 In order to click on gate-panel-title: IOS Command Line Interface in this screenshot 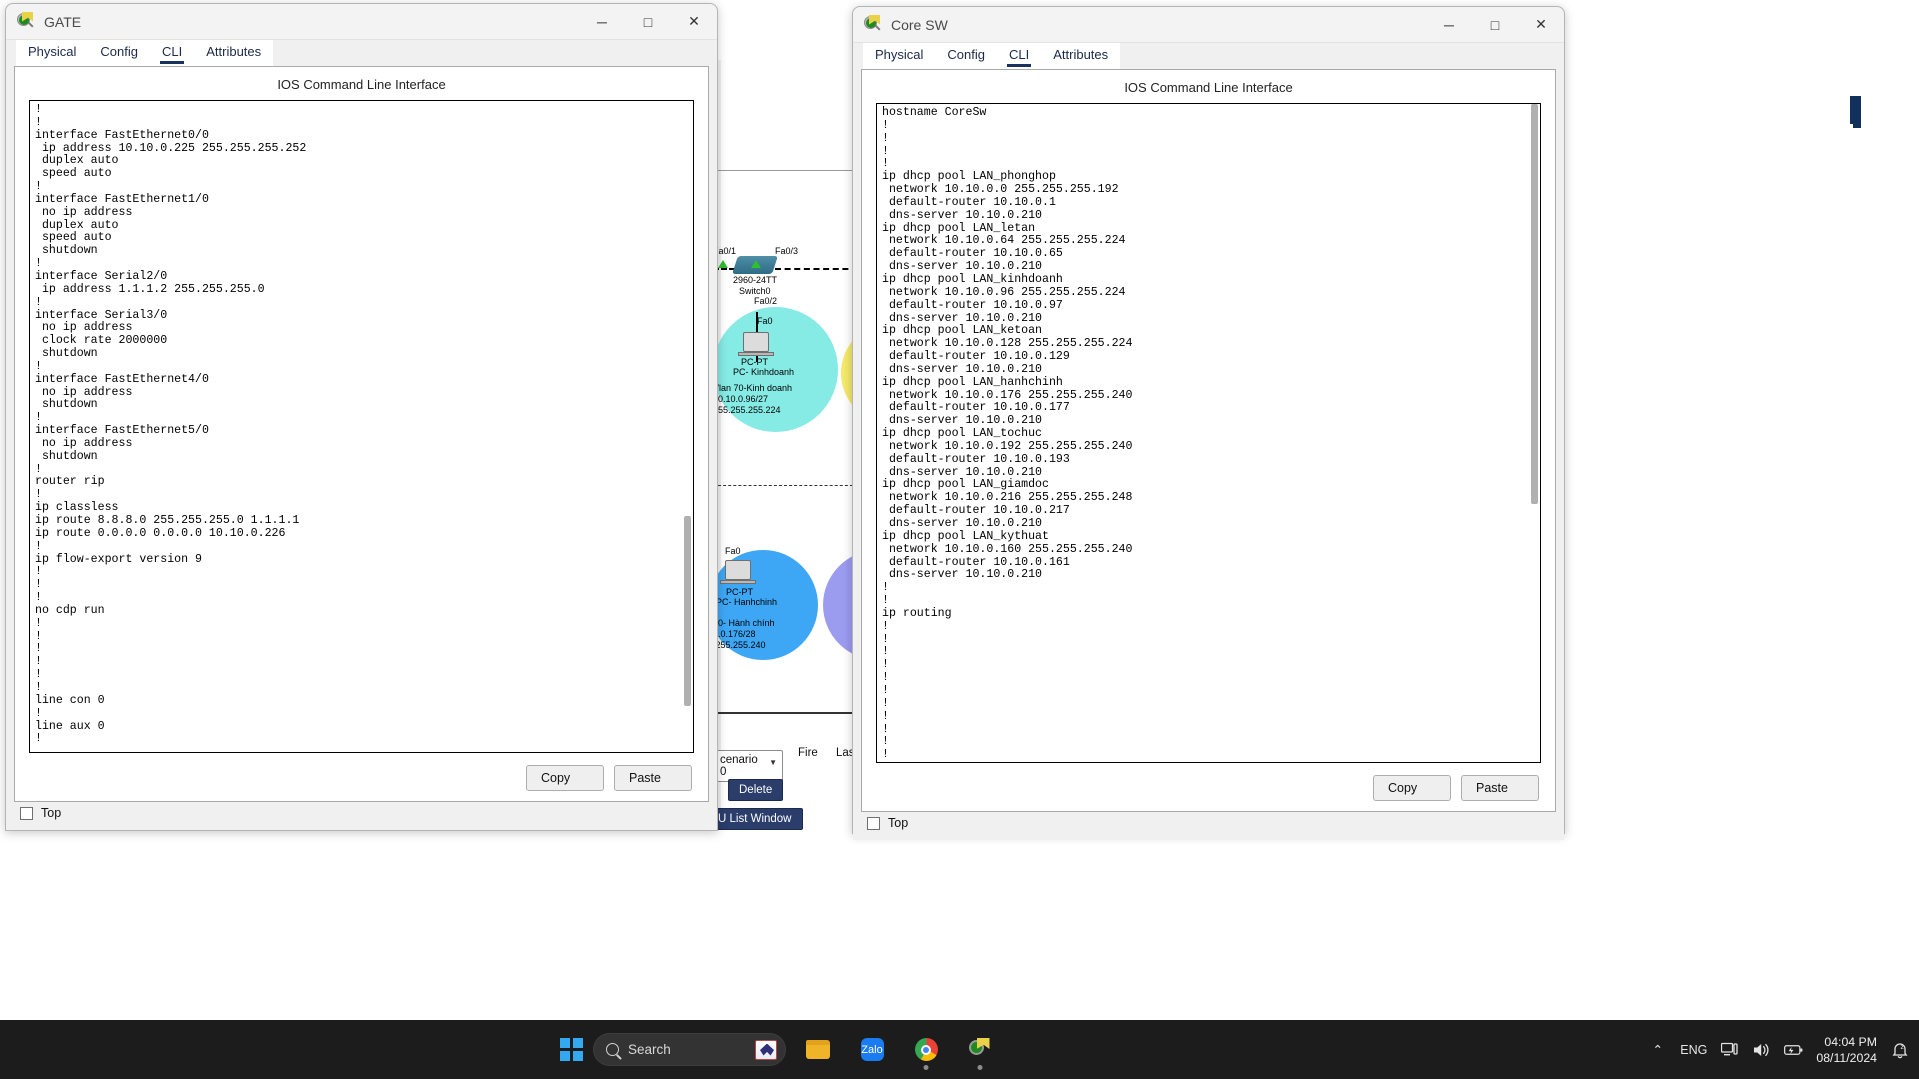, I will do `click(361, 84)`.